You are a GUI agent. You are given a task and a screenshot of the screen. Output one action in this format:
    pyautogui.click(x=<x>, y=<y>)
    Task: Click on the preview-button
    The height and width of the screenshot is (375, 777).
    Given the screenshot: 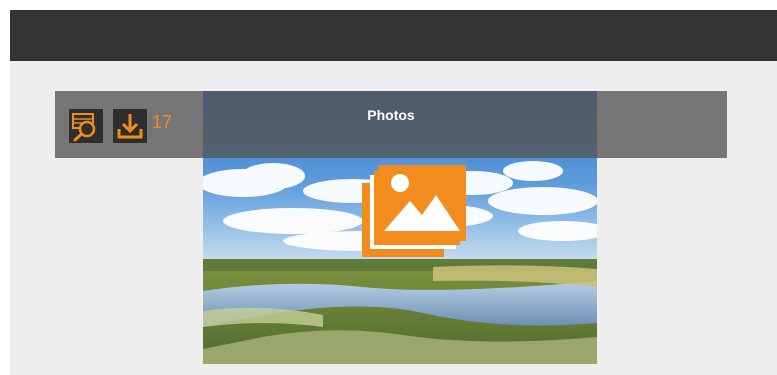 What is the action you would take?
    pyautogui.click(x=86, y=126)
    